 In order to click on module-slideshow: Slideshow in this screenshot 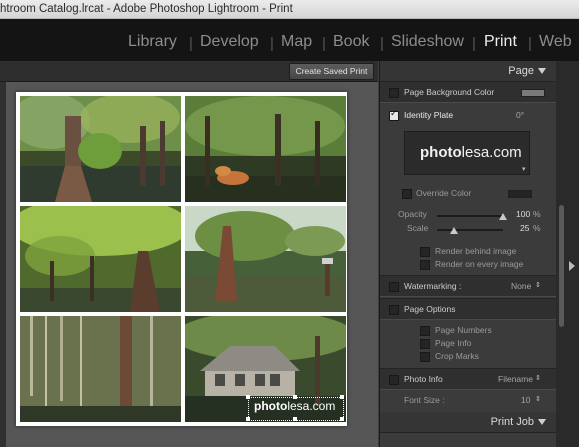, I will do `click(427, 42)`.